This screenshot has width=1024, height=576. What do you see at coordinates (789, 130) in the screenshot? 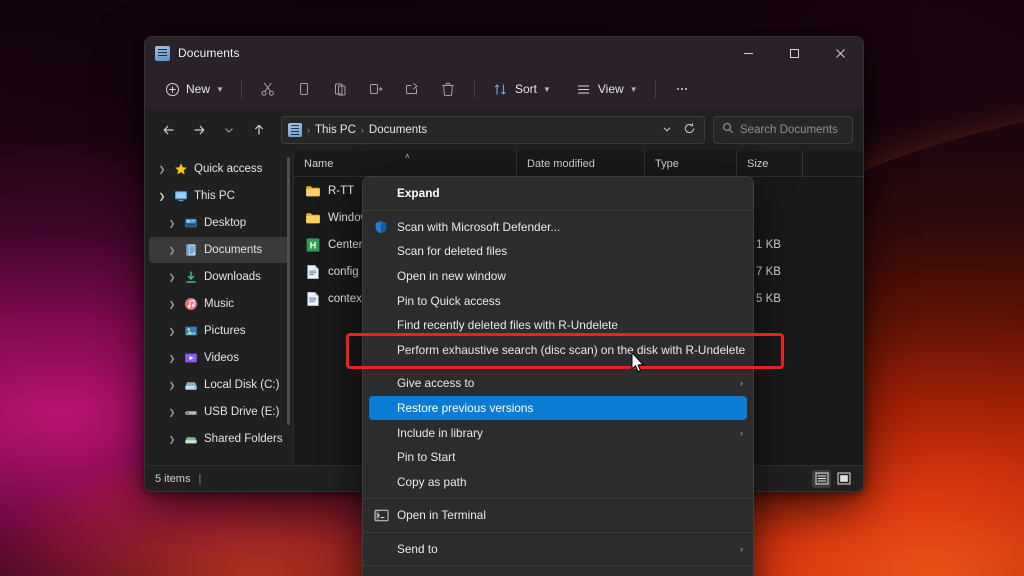
I see `search-placeholder: Search Documents` at bounding box center [789, 130].